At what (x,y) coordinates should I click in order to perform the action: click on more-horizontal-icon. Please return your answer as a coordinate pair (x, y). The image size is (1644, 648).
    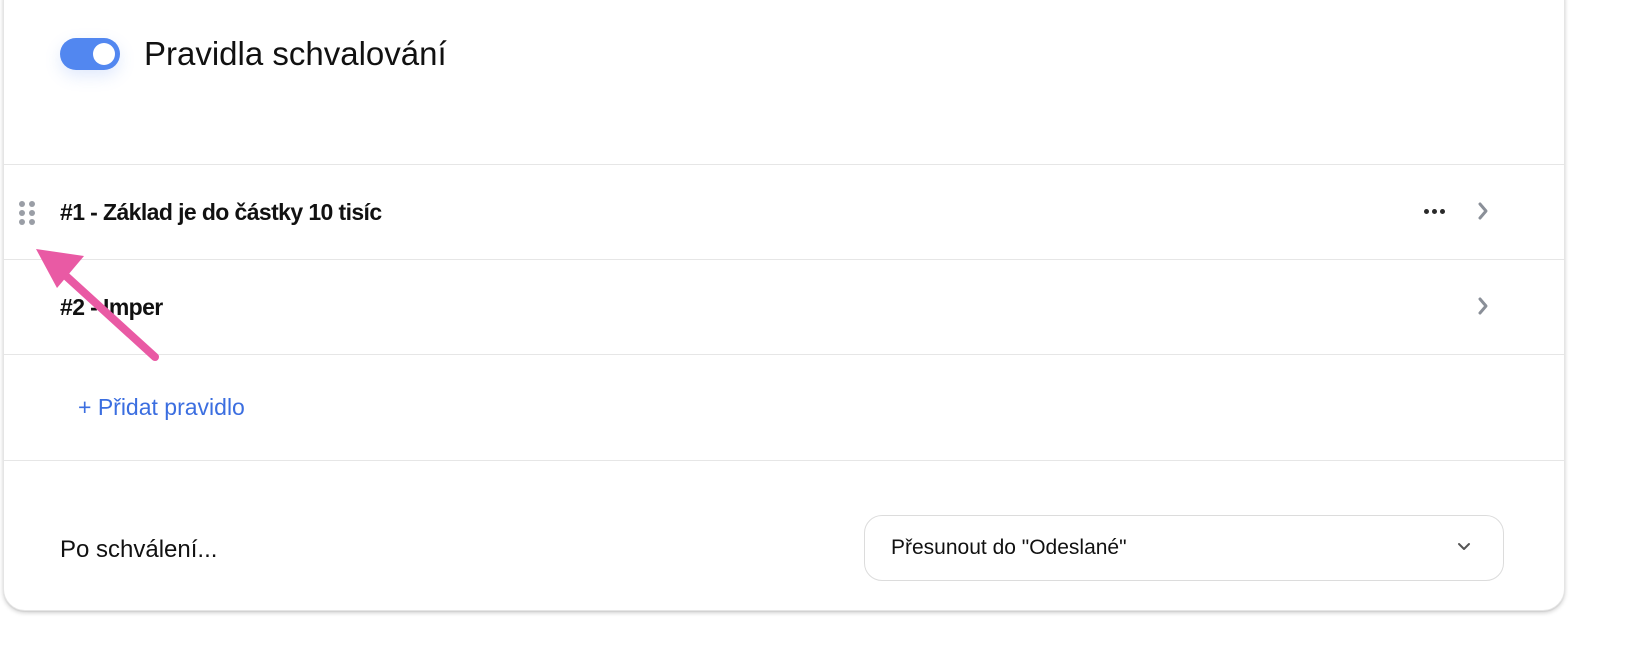
    Looking at the image, I should click on (1434, 211).